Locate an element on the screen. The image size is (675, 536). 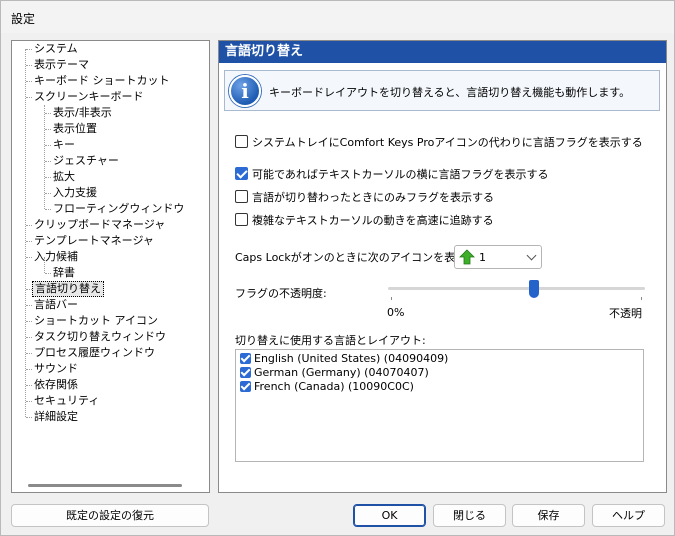
tree-item-security: セキュリティ is located at coordinates (66, 401).